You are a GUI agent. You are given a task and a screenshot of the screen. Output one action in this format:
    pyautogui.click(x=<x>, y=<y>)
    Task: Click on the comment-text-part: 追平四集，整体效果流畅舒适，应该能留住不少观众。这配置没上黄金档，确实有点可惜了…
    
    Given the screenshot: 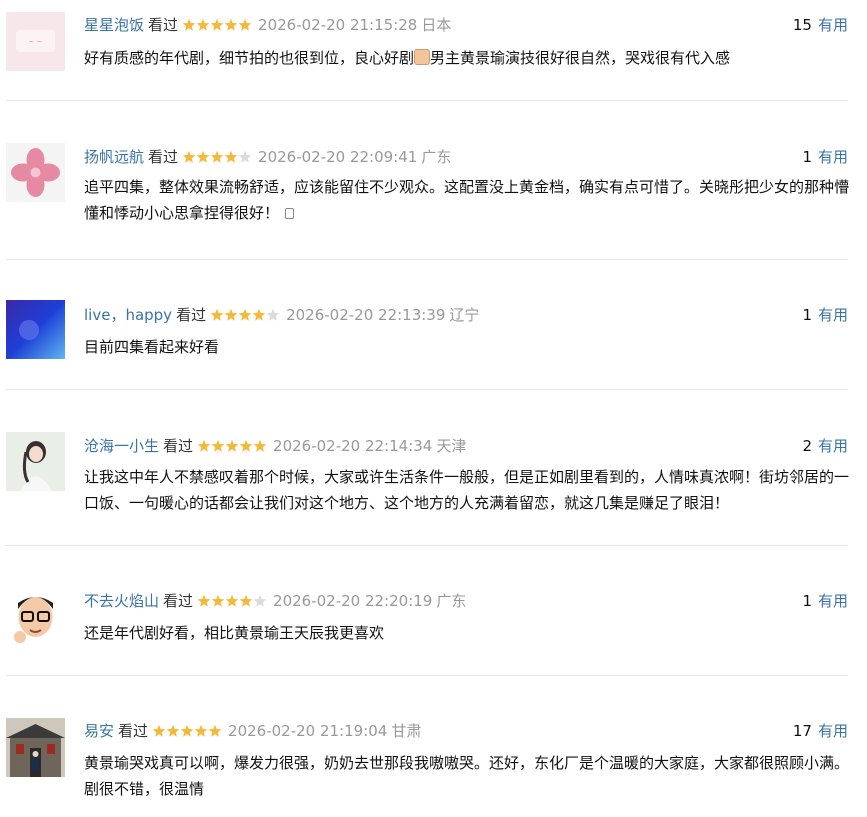 What is the action you would take?
    pyautogui.click(x=467, y=200)
    